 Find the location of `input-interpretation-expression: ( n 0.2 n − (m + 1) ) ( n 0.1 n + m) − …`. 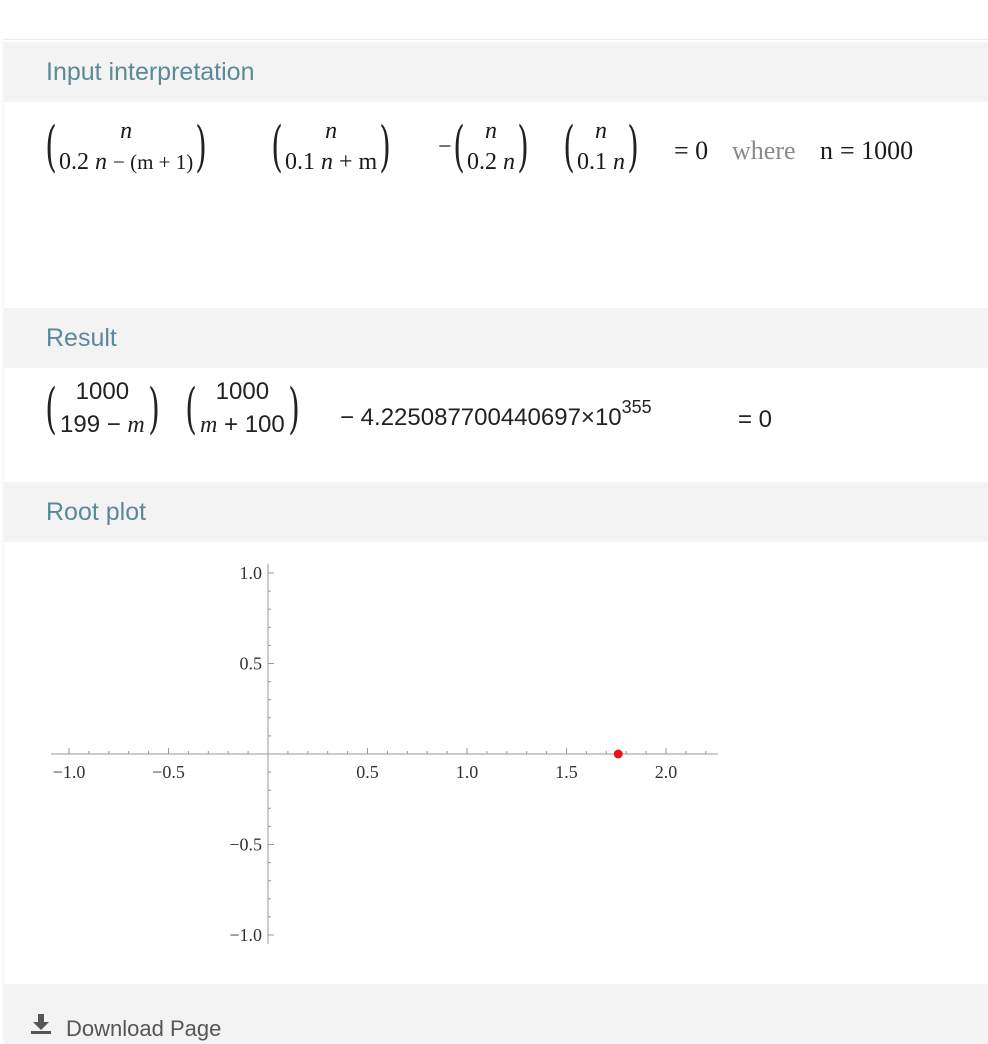

input-interpretation-expression: ( n 0.2 n − (m + 1) ) ( n 0.1 n + m) − … is located at coordinates (514, 153).